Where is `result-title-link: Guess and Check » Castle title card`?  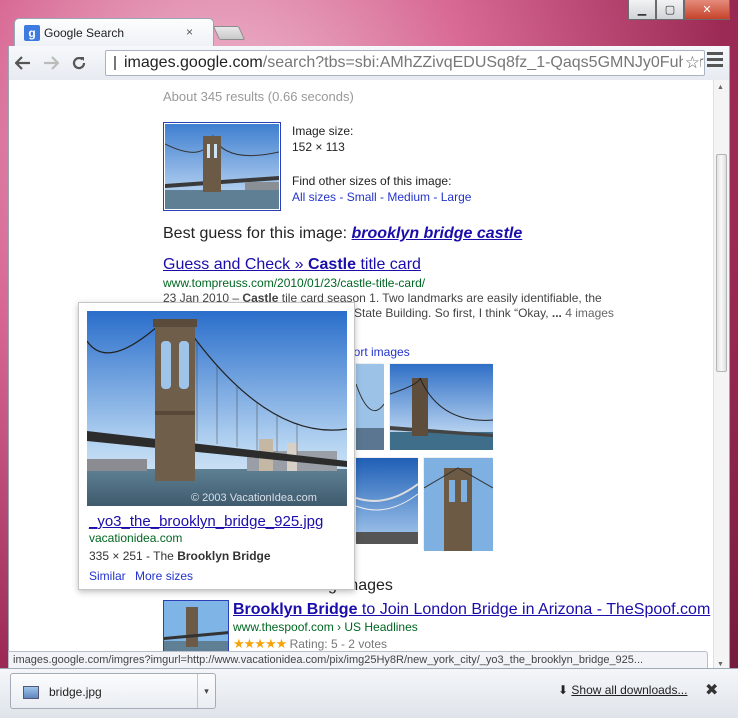 result-title-link: Guess and Check » Castle title card is located at coordinates (292, 264).